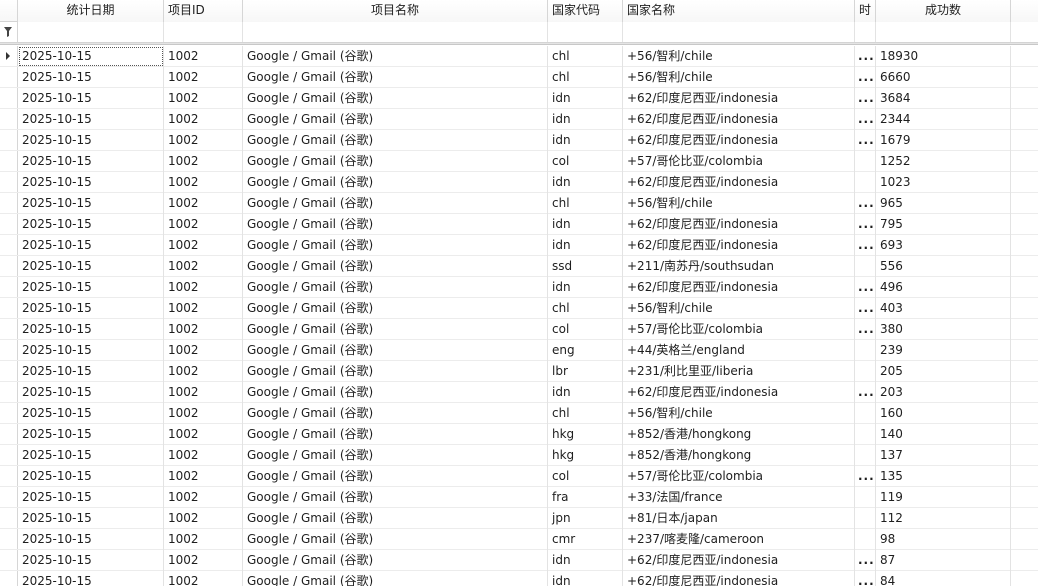 The width and height of the screenshot is (1038, 586). I want to click on filter-cell-time, so click(865, 32).